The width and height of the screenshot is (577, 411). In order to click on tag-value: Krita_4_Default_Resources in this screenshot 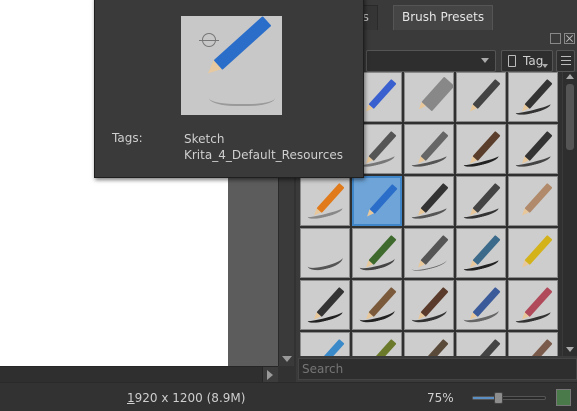, I will do `click(263, 155)`.